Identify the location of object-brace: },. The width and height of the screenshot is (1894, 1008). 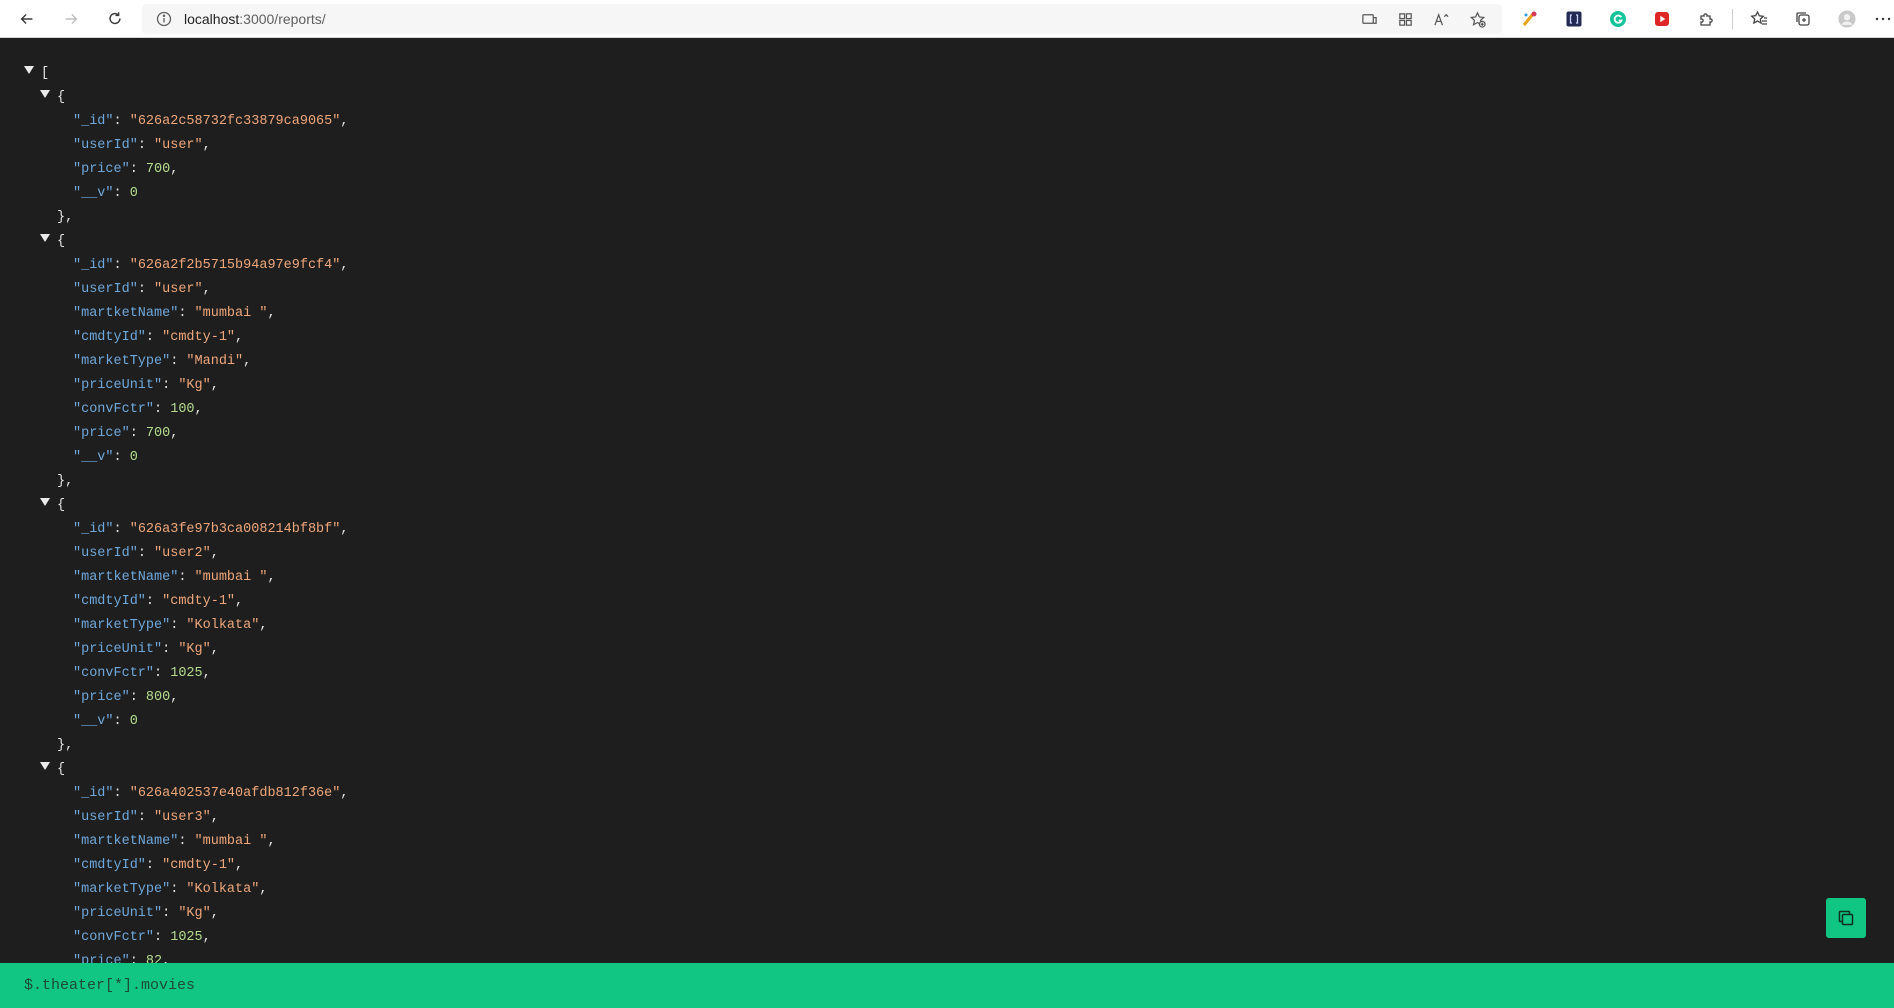
(65, 217).